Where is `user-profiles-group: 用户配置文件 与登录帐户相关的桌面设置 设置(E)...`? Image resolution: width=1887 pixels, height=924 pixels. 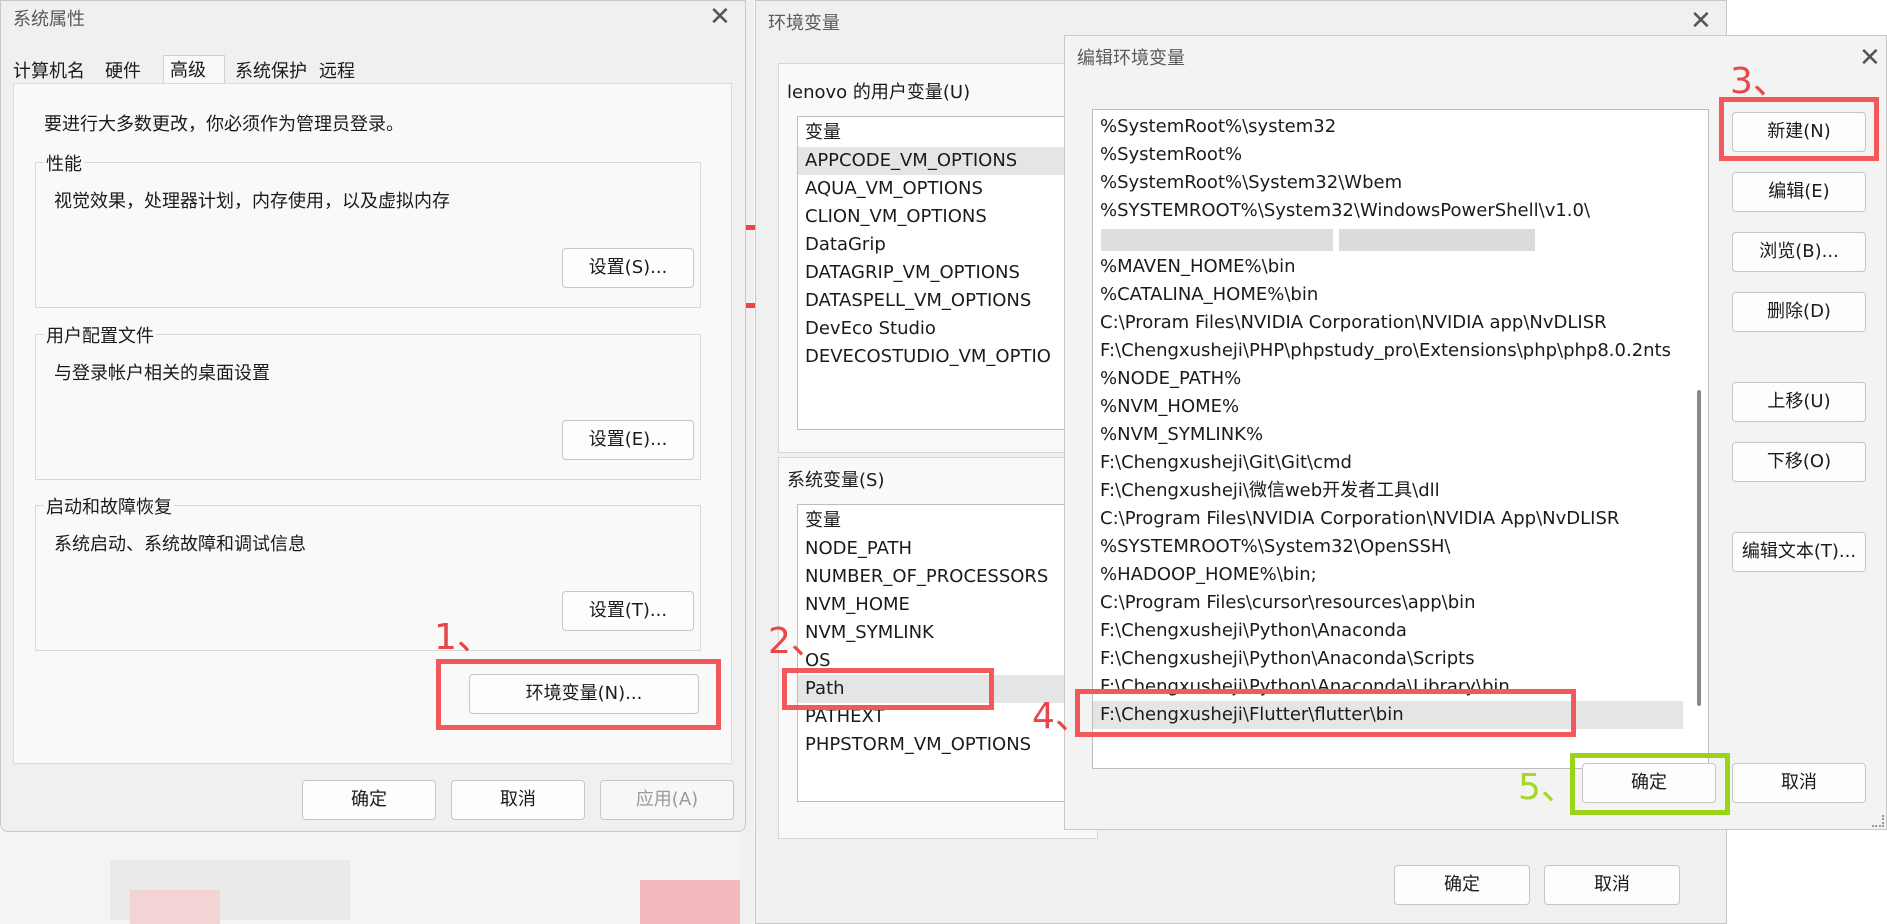
user-profiles-group: 用户配置文件 与登录帐户相关的桌面设置 设置(E)... is located at coordinates (368, 401).